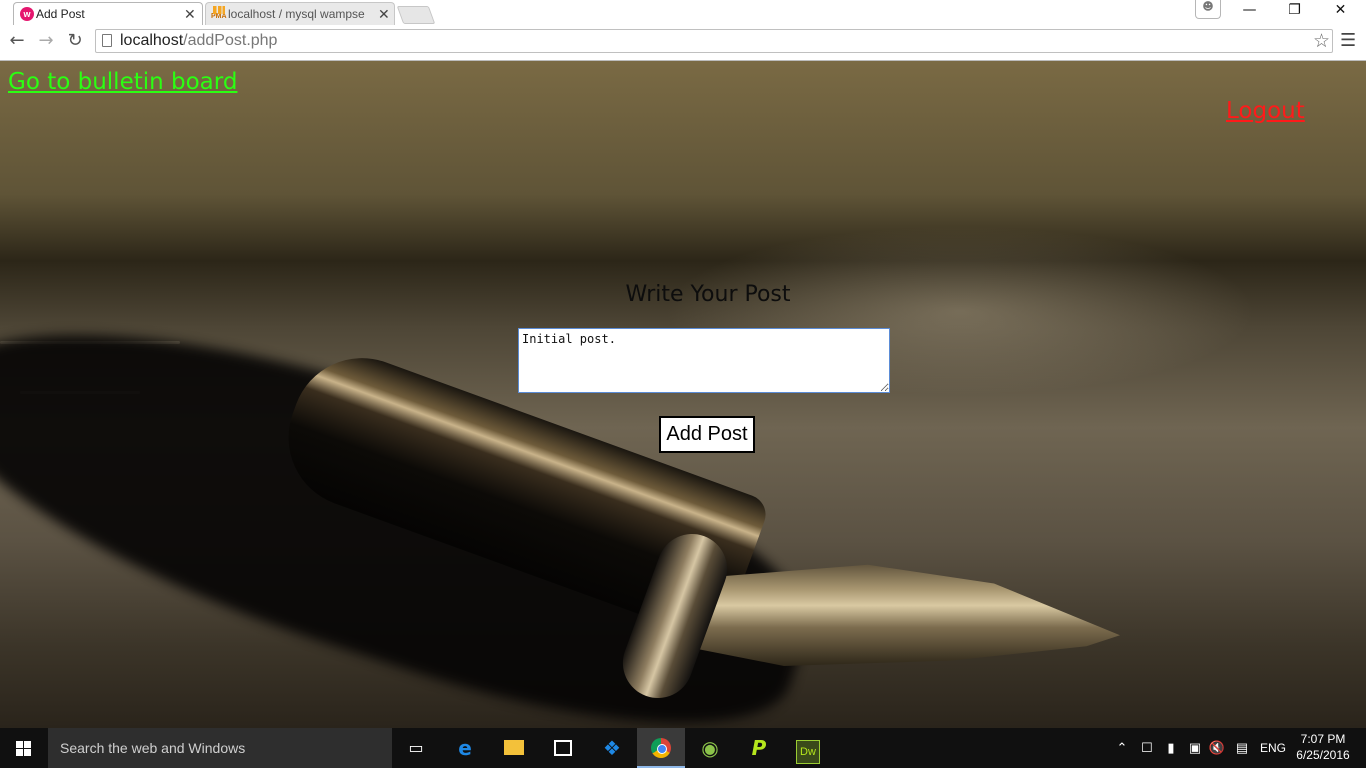  Describe the element at coordinates (514, 748) in the screenshot. I see `file-explorer-icon` at that location.